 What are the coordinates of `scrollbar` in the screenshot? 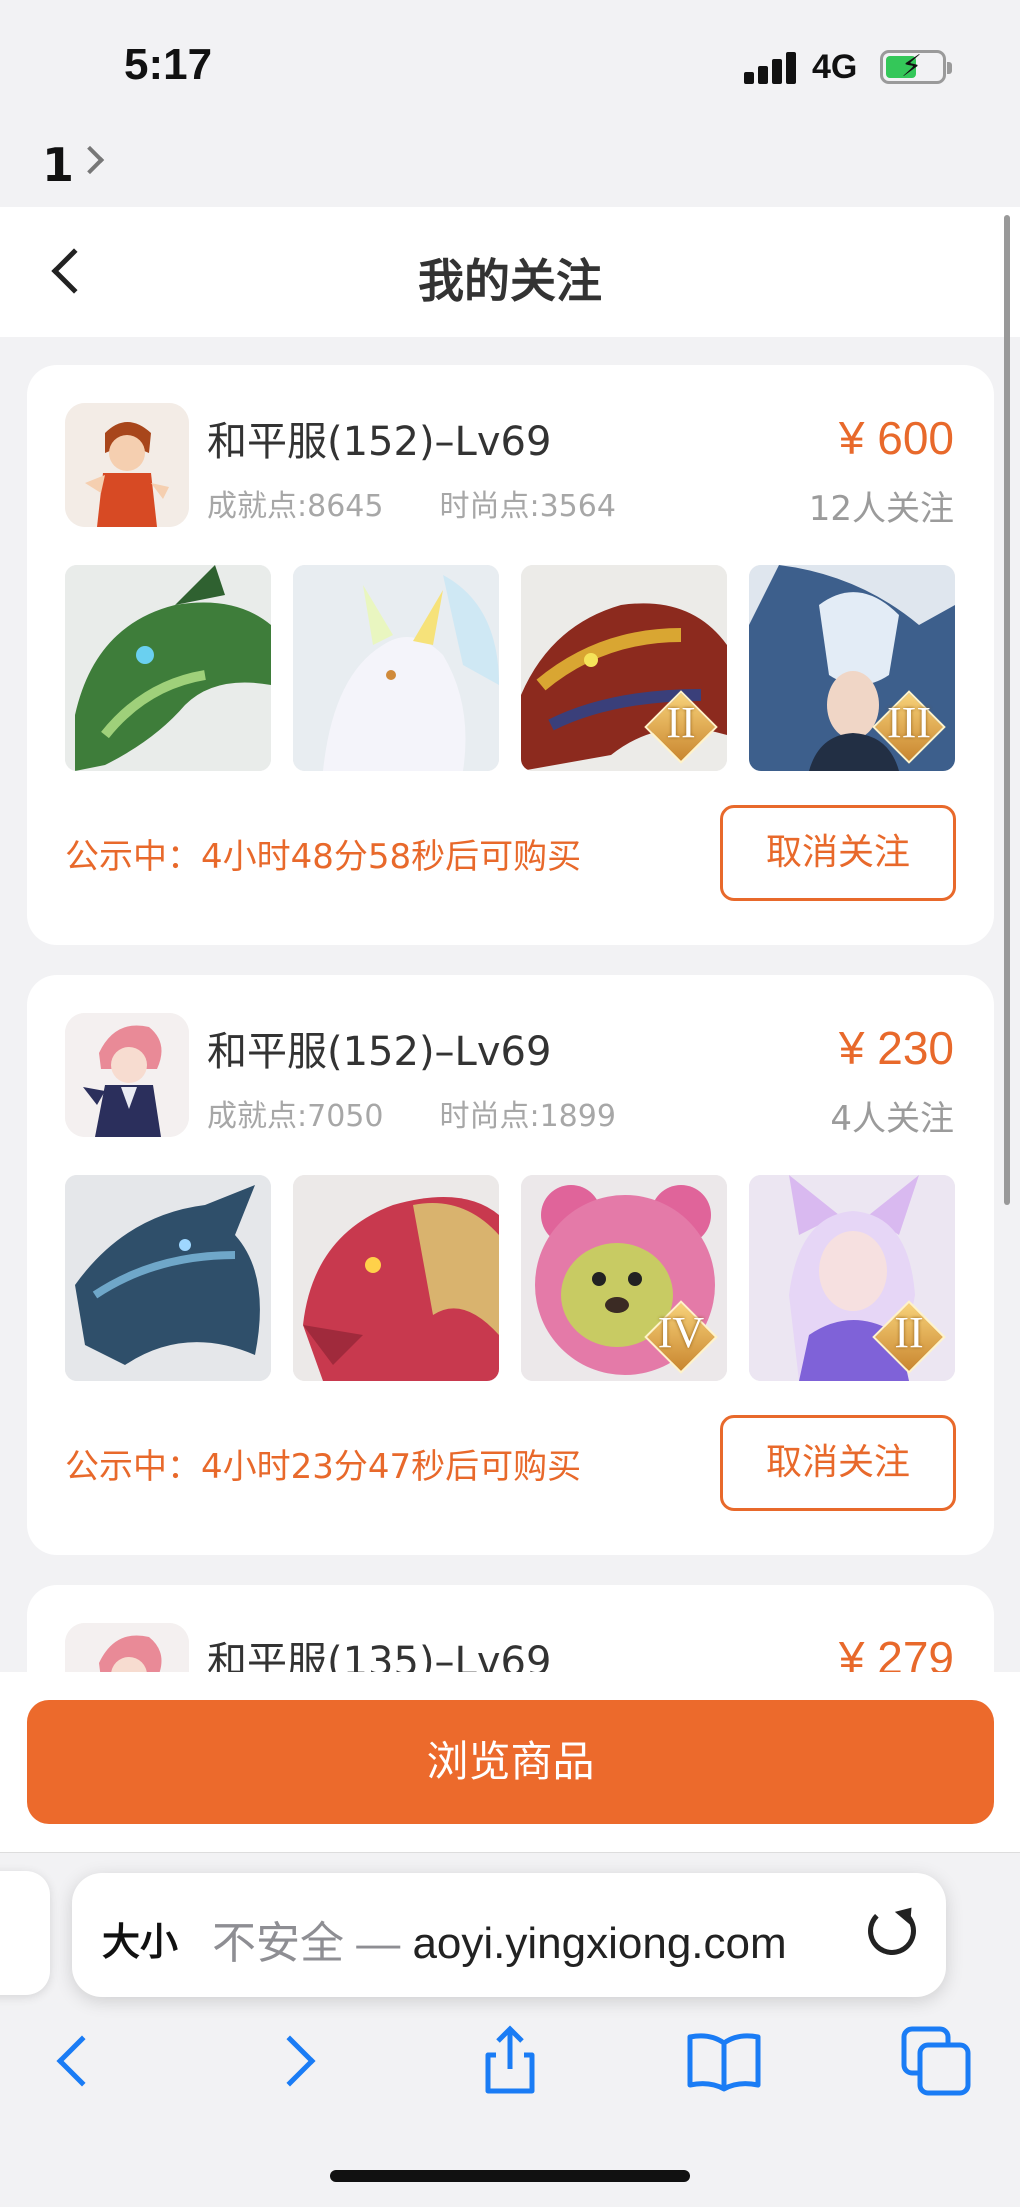 It's located at (1007, 710).